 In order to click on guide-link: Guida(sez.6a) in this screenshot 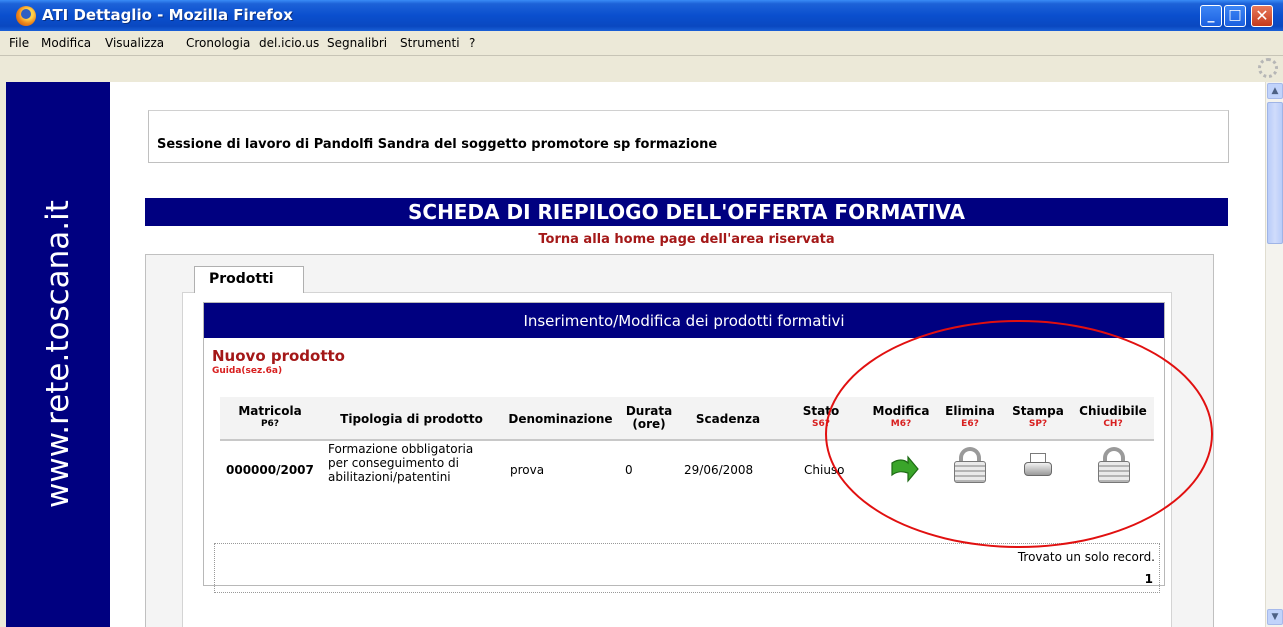, I will do `click(247, 371)`.